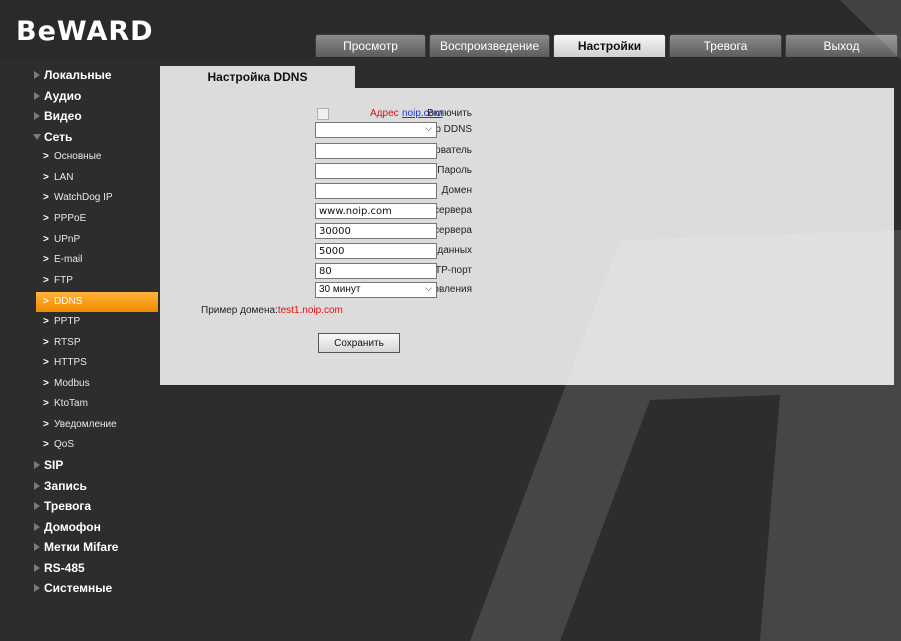 This screenshot has height=641, width=901. Describe the element at coordinates (384, 113) in the screenshot. I see `address-label: Адрес` at that location.